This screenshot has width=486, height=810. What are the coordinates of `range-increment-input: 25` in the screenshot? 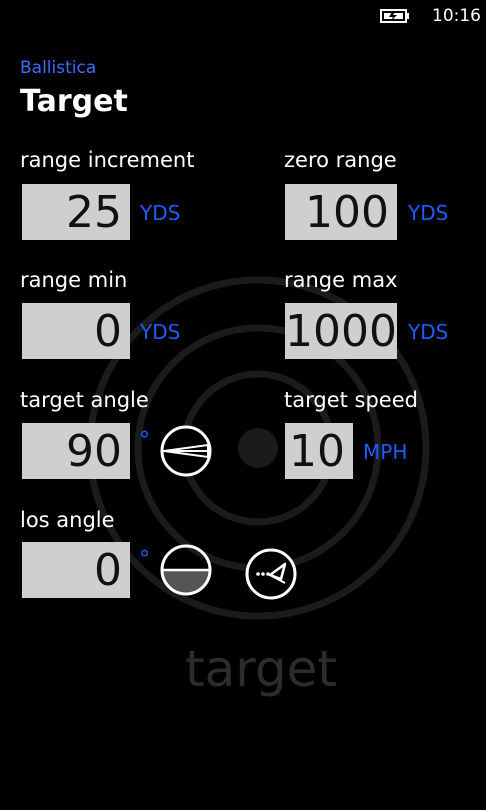 It's located at (76, 212).